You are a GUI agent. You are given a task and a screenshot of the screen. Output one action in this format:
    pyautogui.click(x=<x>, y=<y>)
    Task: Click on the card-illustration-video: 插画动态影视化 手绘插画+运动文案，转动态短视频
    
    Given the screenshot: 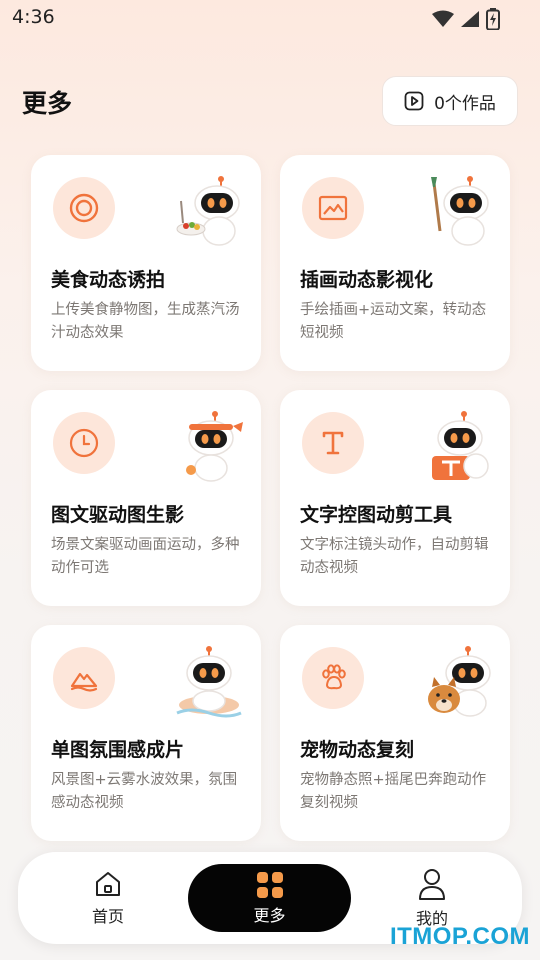 What is the action you would take?
    pyautogui.click(x=395, y=263)
    